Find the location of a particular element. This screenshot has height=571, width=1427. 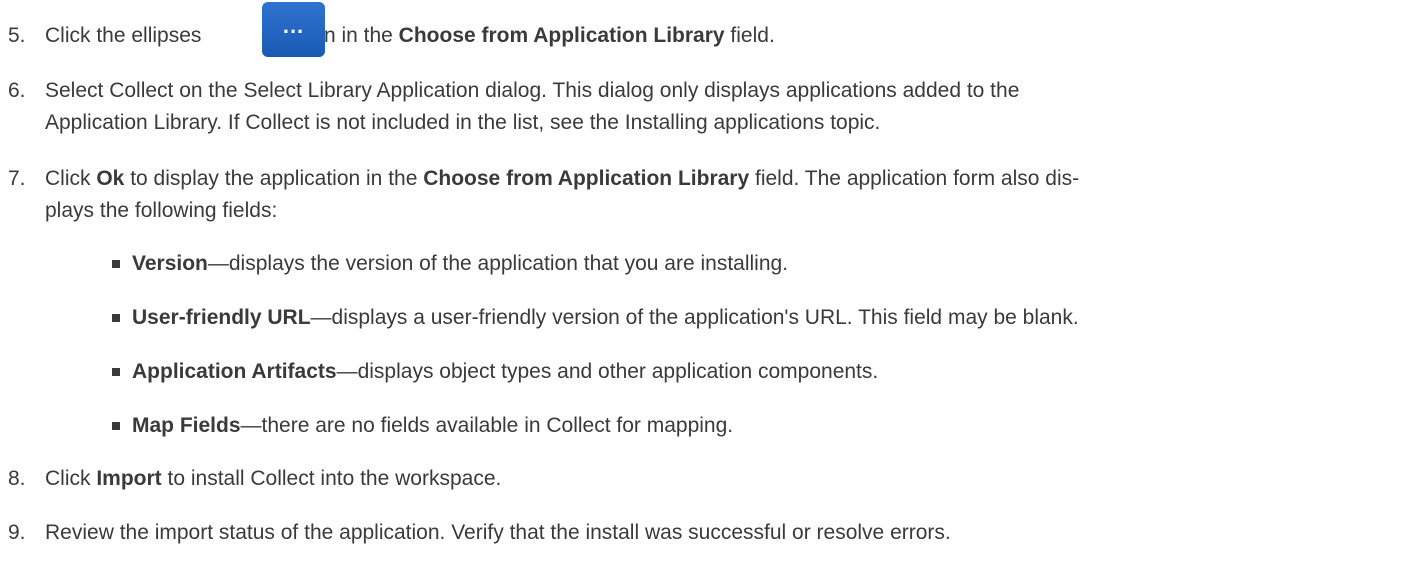

step-number: 8. is located at coordinates (17, 478).